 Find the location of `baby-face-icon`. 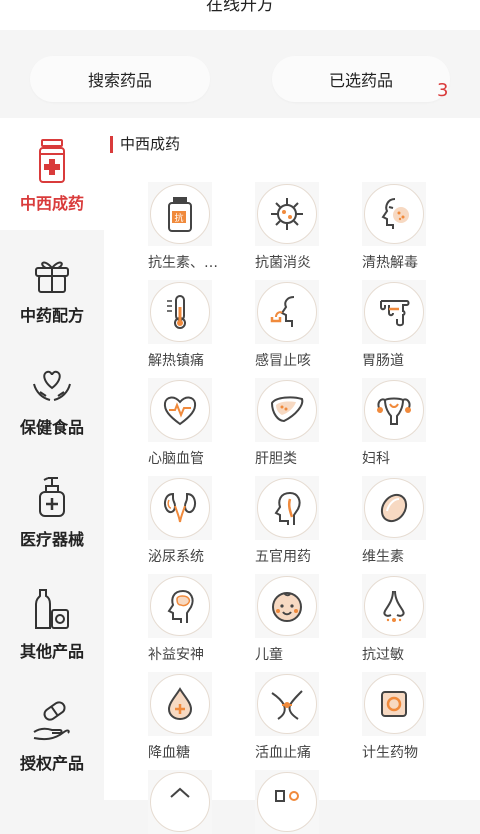

baby-face-icon is located at coordinates (287, 607).